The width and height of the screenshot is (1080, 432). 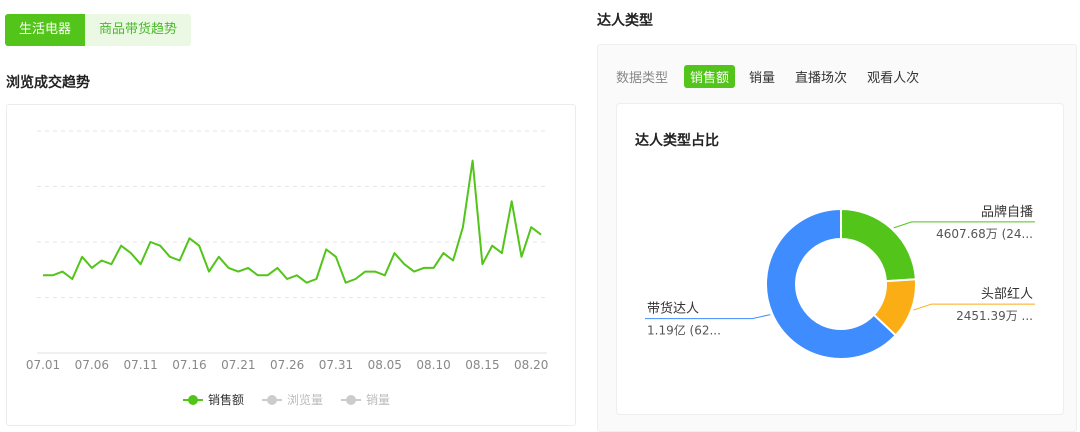 I want to click on x-tick-label: 07.26, so click(x=287, y=365).